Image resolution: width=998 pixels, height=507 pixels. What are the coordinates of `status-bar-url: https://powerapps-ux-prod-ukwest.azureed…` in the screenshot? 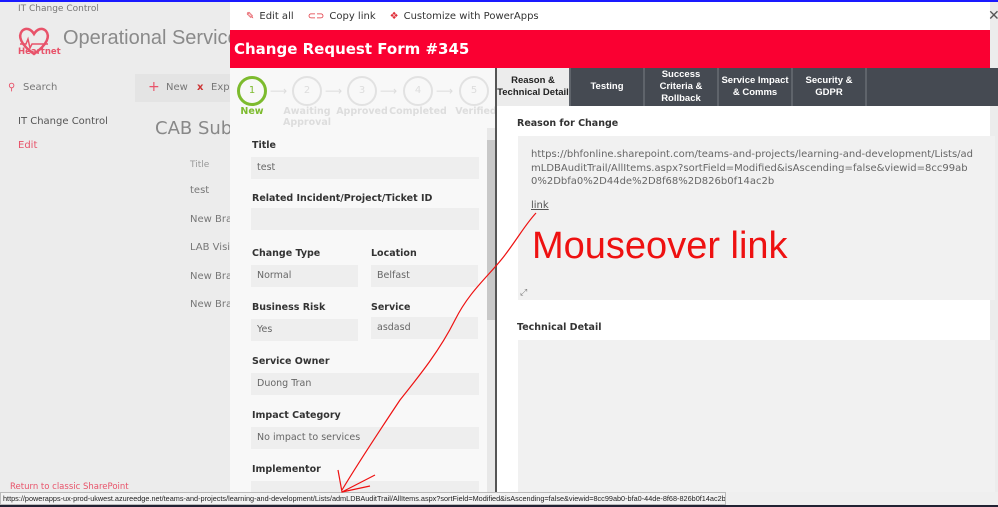 It's located at (363, 498).